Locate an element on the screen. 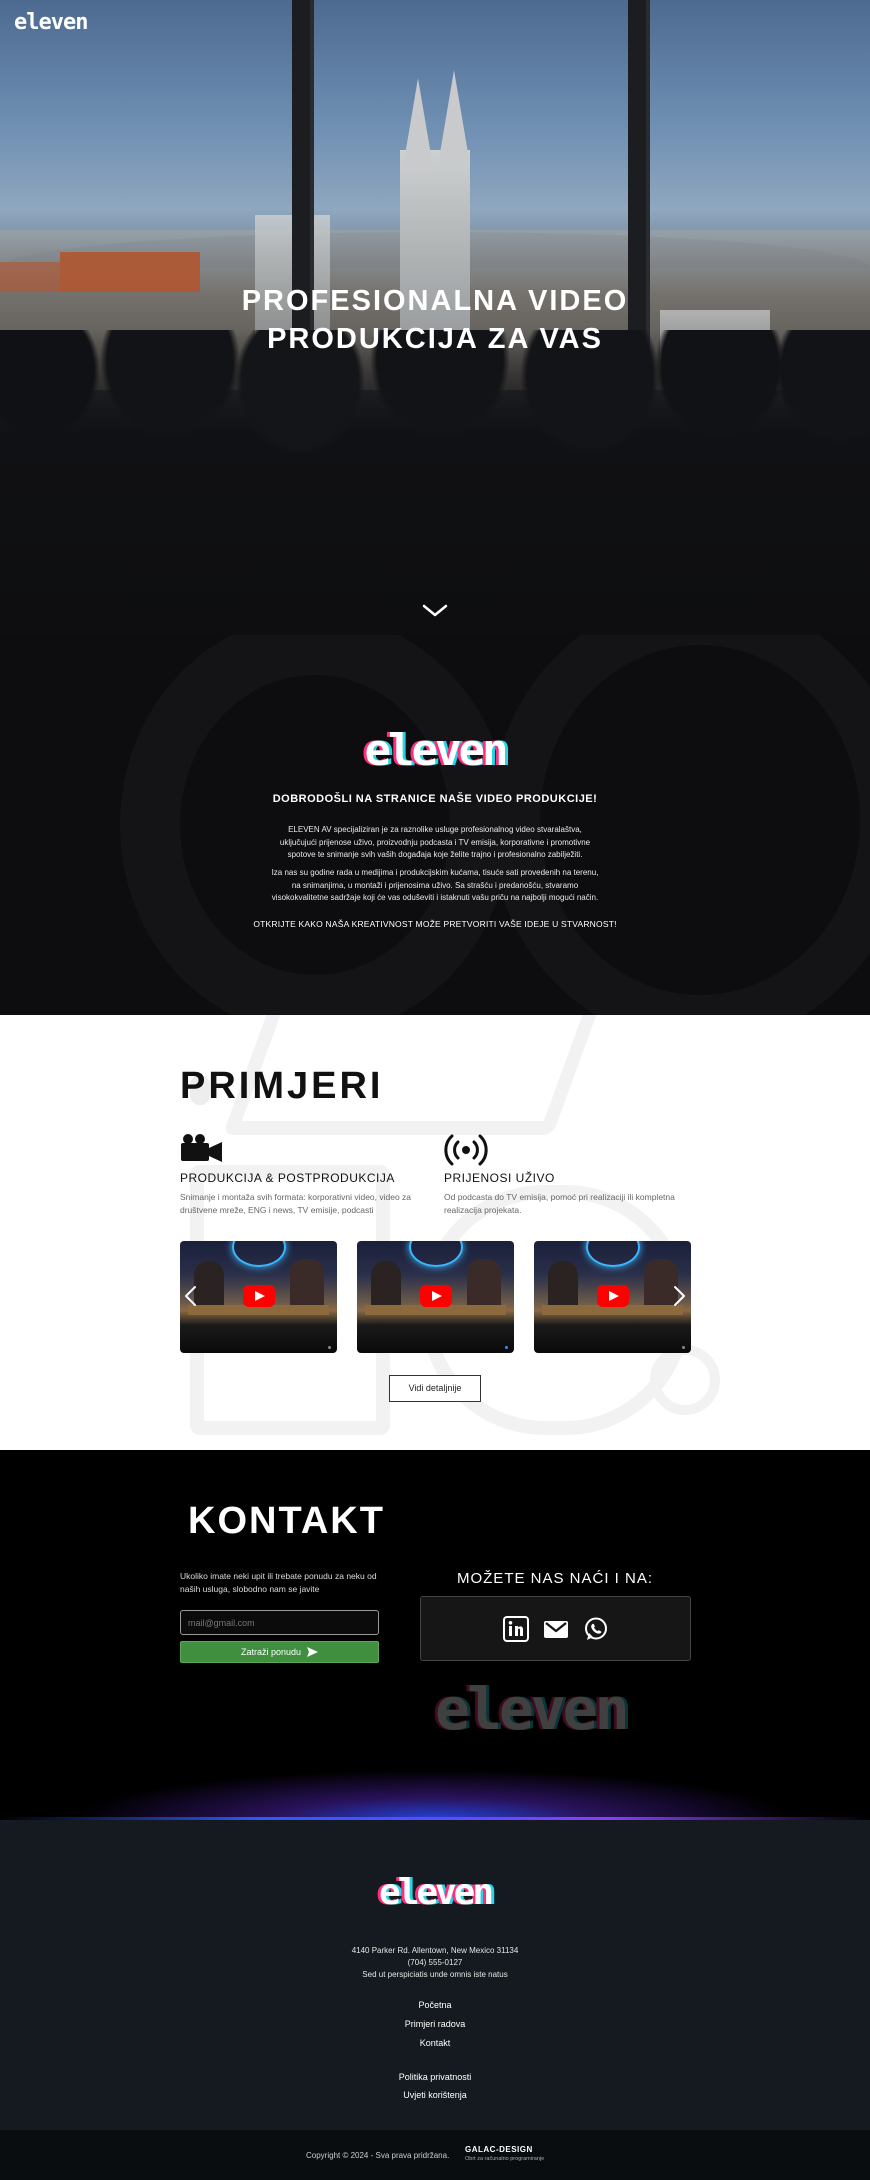 This screenshot has height=2180, width=870. credit-subtitle: Obrt za računalno programiranje is located at coordinates (505, 2159).